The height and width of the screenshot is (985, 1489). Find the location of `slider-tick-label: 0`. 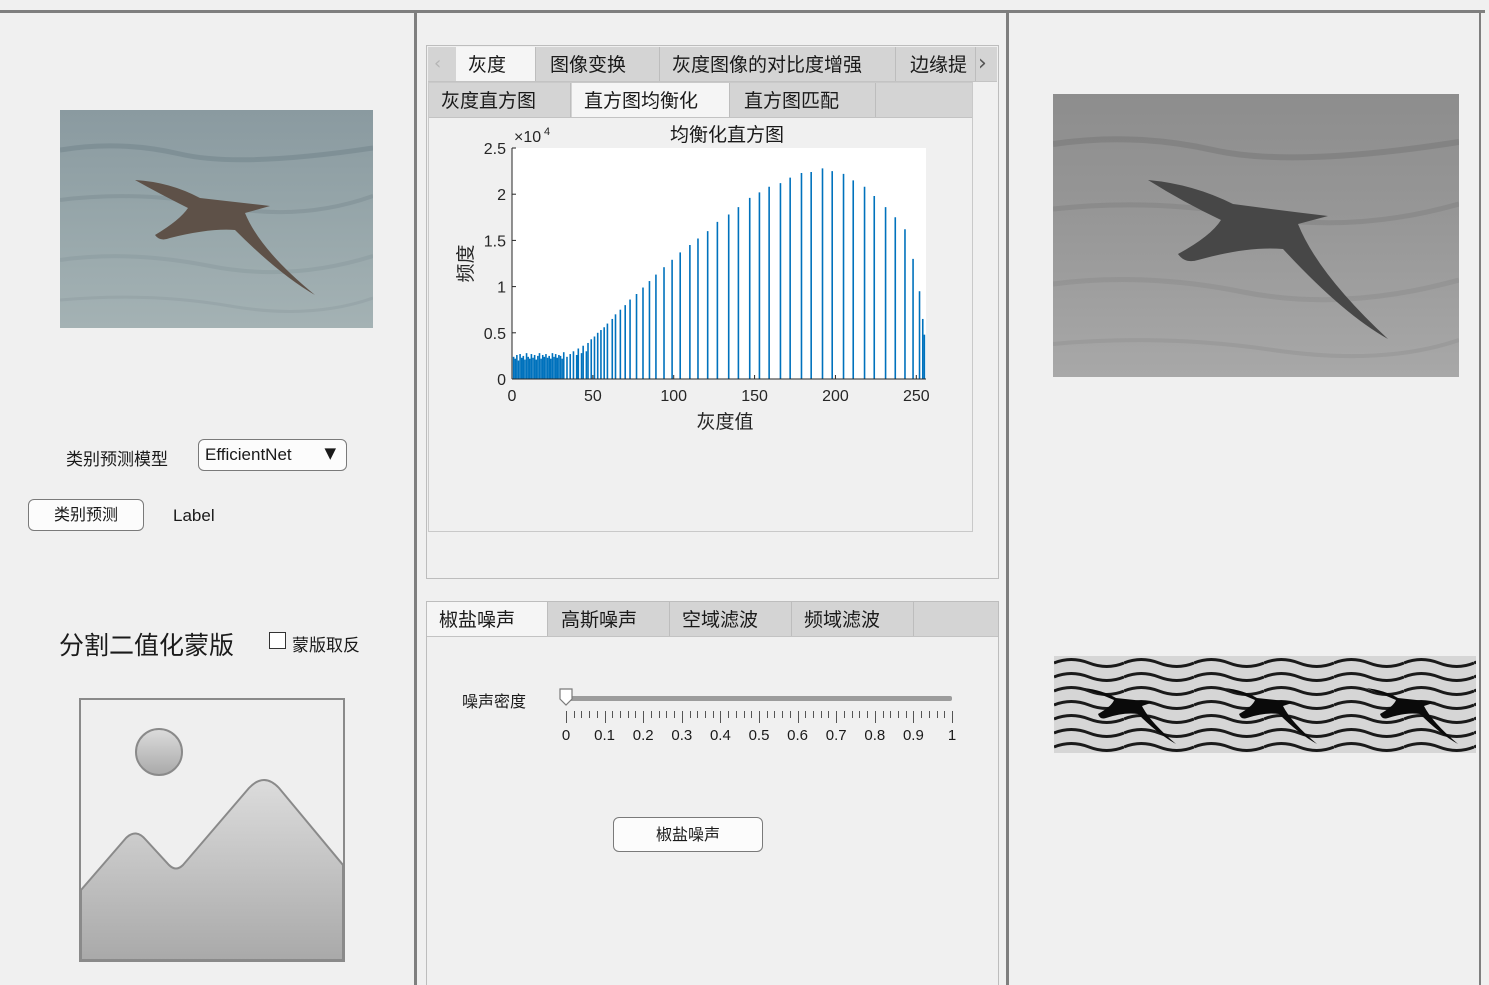

slider-tick-label: 0 is located at coordinates (566, 735).